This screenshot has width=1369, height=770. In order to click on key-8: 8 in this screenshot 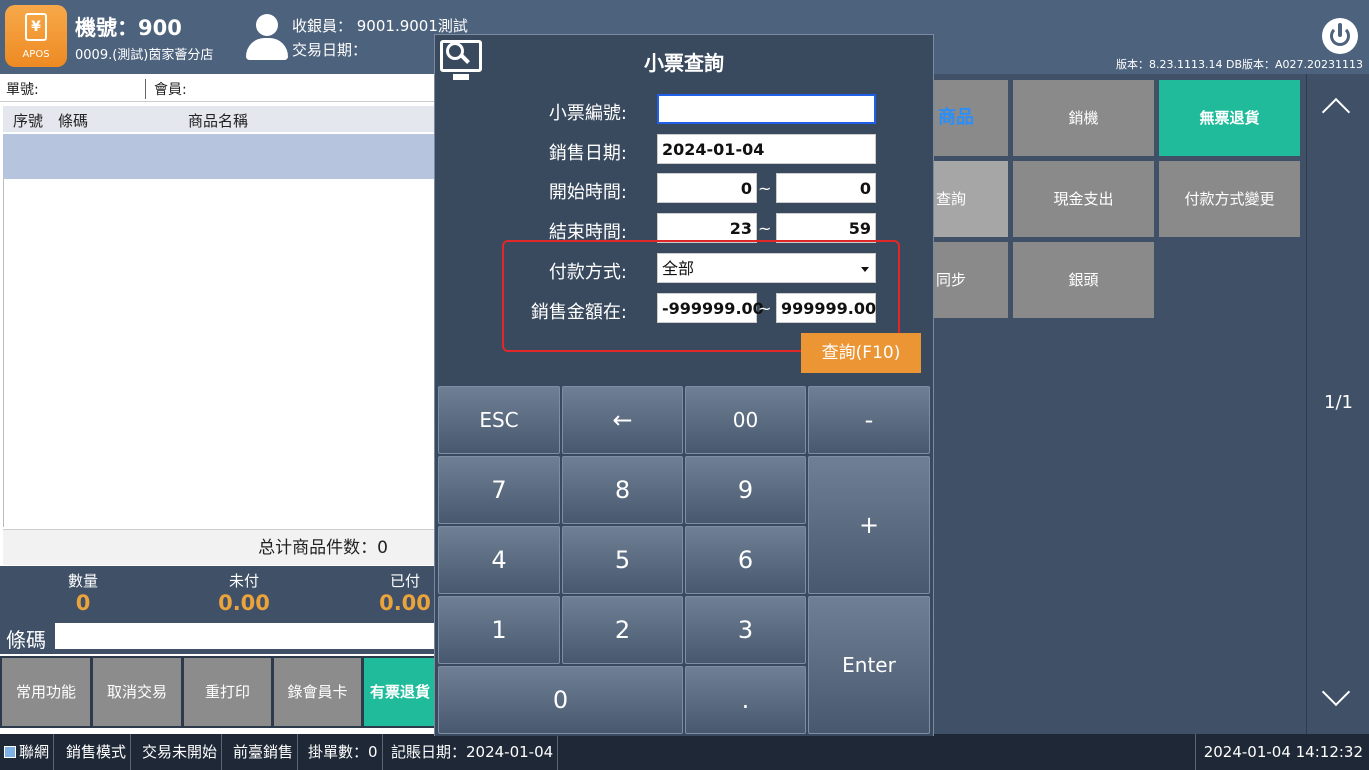, I will do `click(622, 490)`.